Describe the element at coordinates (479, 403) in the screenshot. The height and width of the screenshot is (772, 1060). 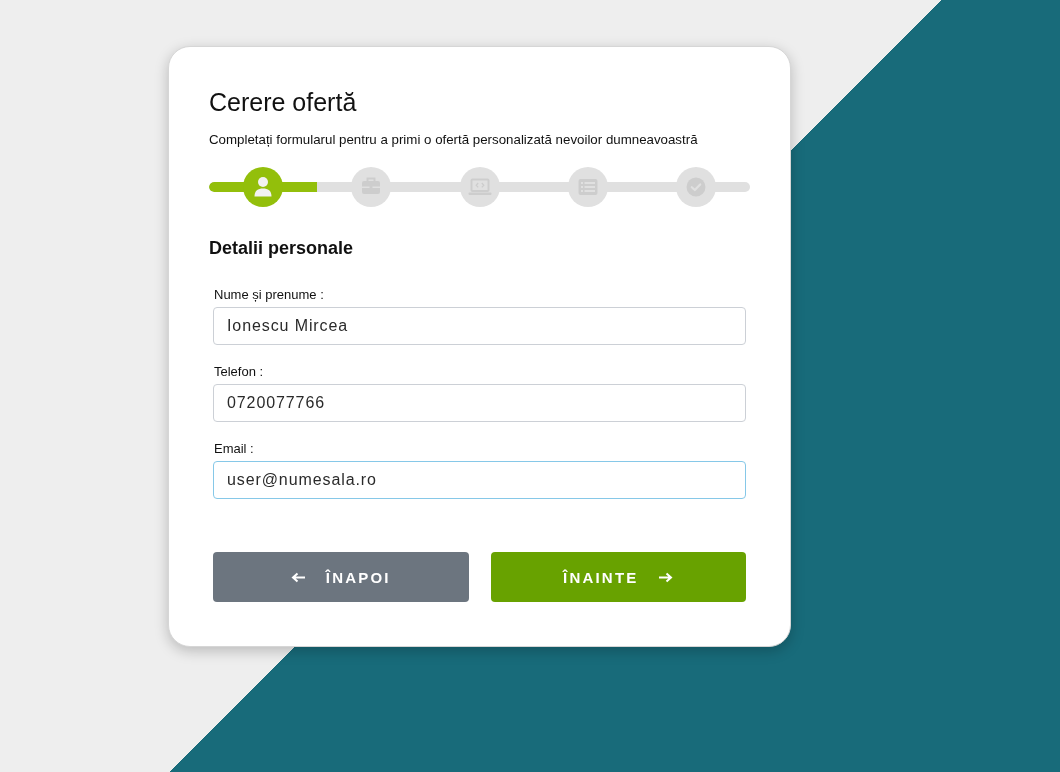
I see `input-field: 0720077766` at that location.